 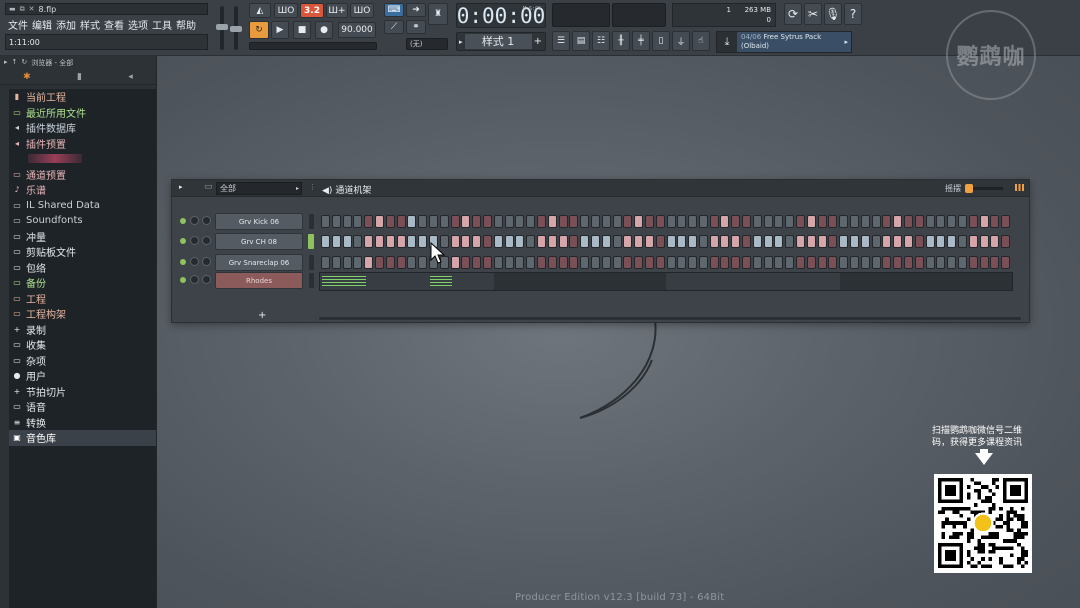 What do you see at coordinates (42, 24) in the screenshot?
I see `menu-edit: 编辑` at bounding box center [42, 24].